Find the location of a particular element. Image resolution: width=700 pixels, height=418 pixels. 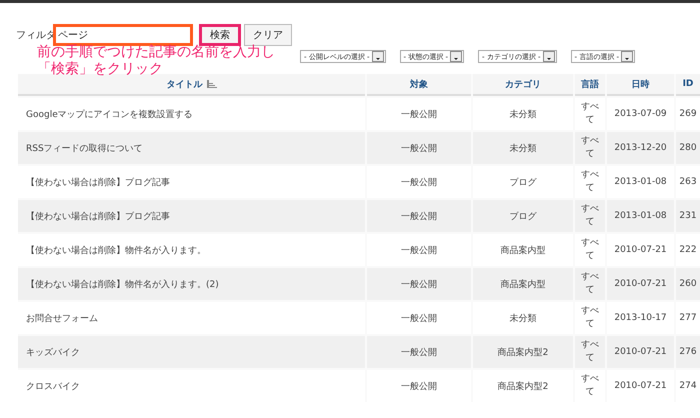

column-header: 言語 is located at coordinates (590, 85).